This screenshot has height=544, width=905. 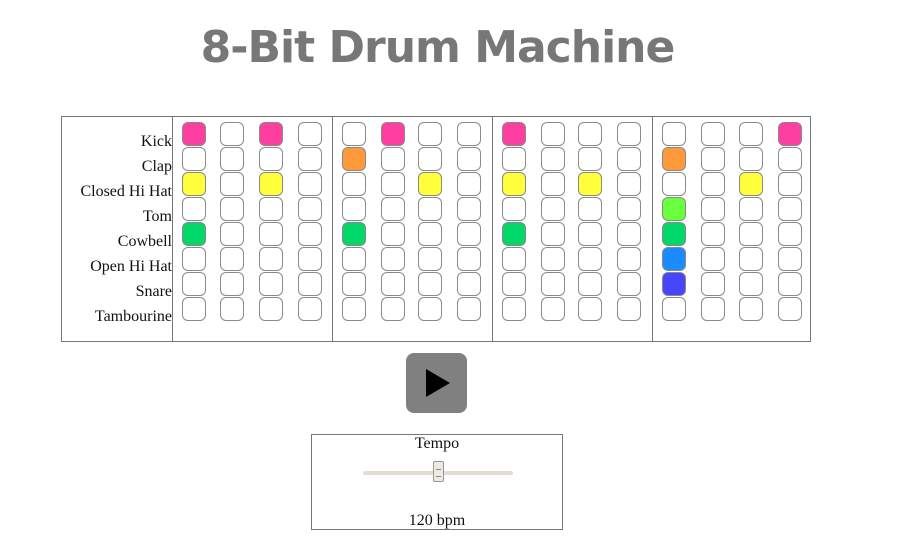 What do you see at coordinates (436, 383) in the screenshot?
I see `play-button` at bounding box center [436, 383].